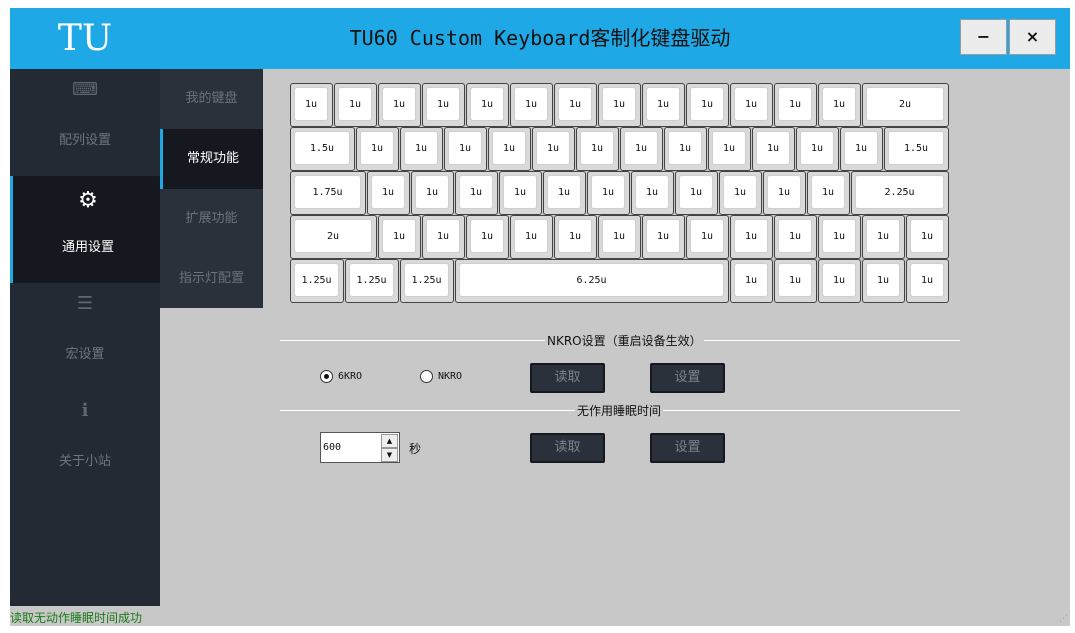 The height and width of the screenshot is (633, 1075). I want to click on radio-nkro-indicator, so click(426, 376).